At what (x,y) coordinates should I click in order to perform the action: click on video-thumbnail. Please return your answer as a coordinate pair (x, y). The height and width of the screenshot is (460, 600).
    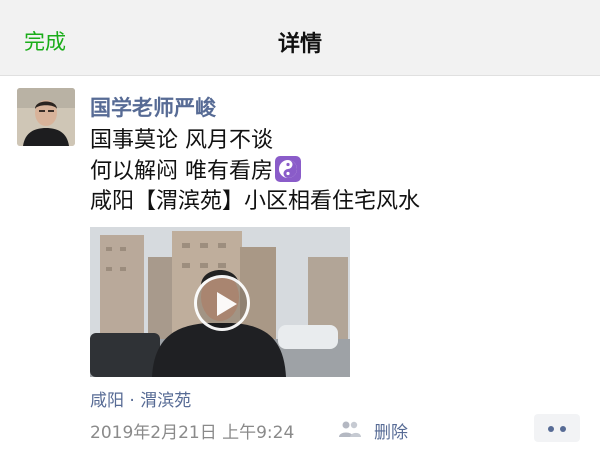
    Looking at the image, I should click on (220, 302).